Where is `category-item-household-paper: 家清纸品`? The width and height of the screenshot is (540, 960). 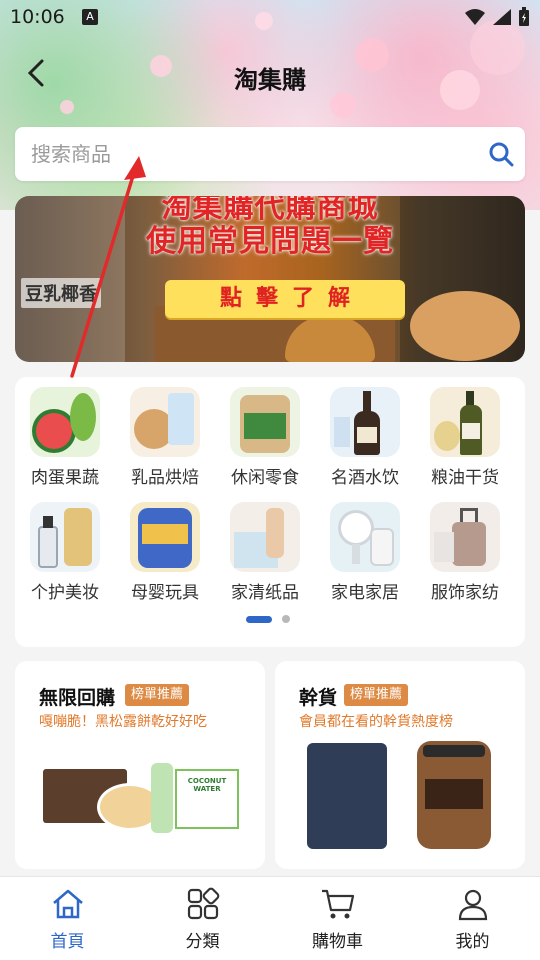 category-item-household-paper: 家清纸品 is located at coordinates (265, 552).